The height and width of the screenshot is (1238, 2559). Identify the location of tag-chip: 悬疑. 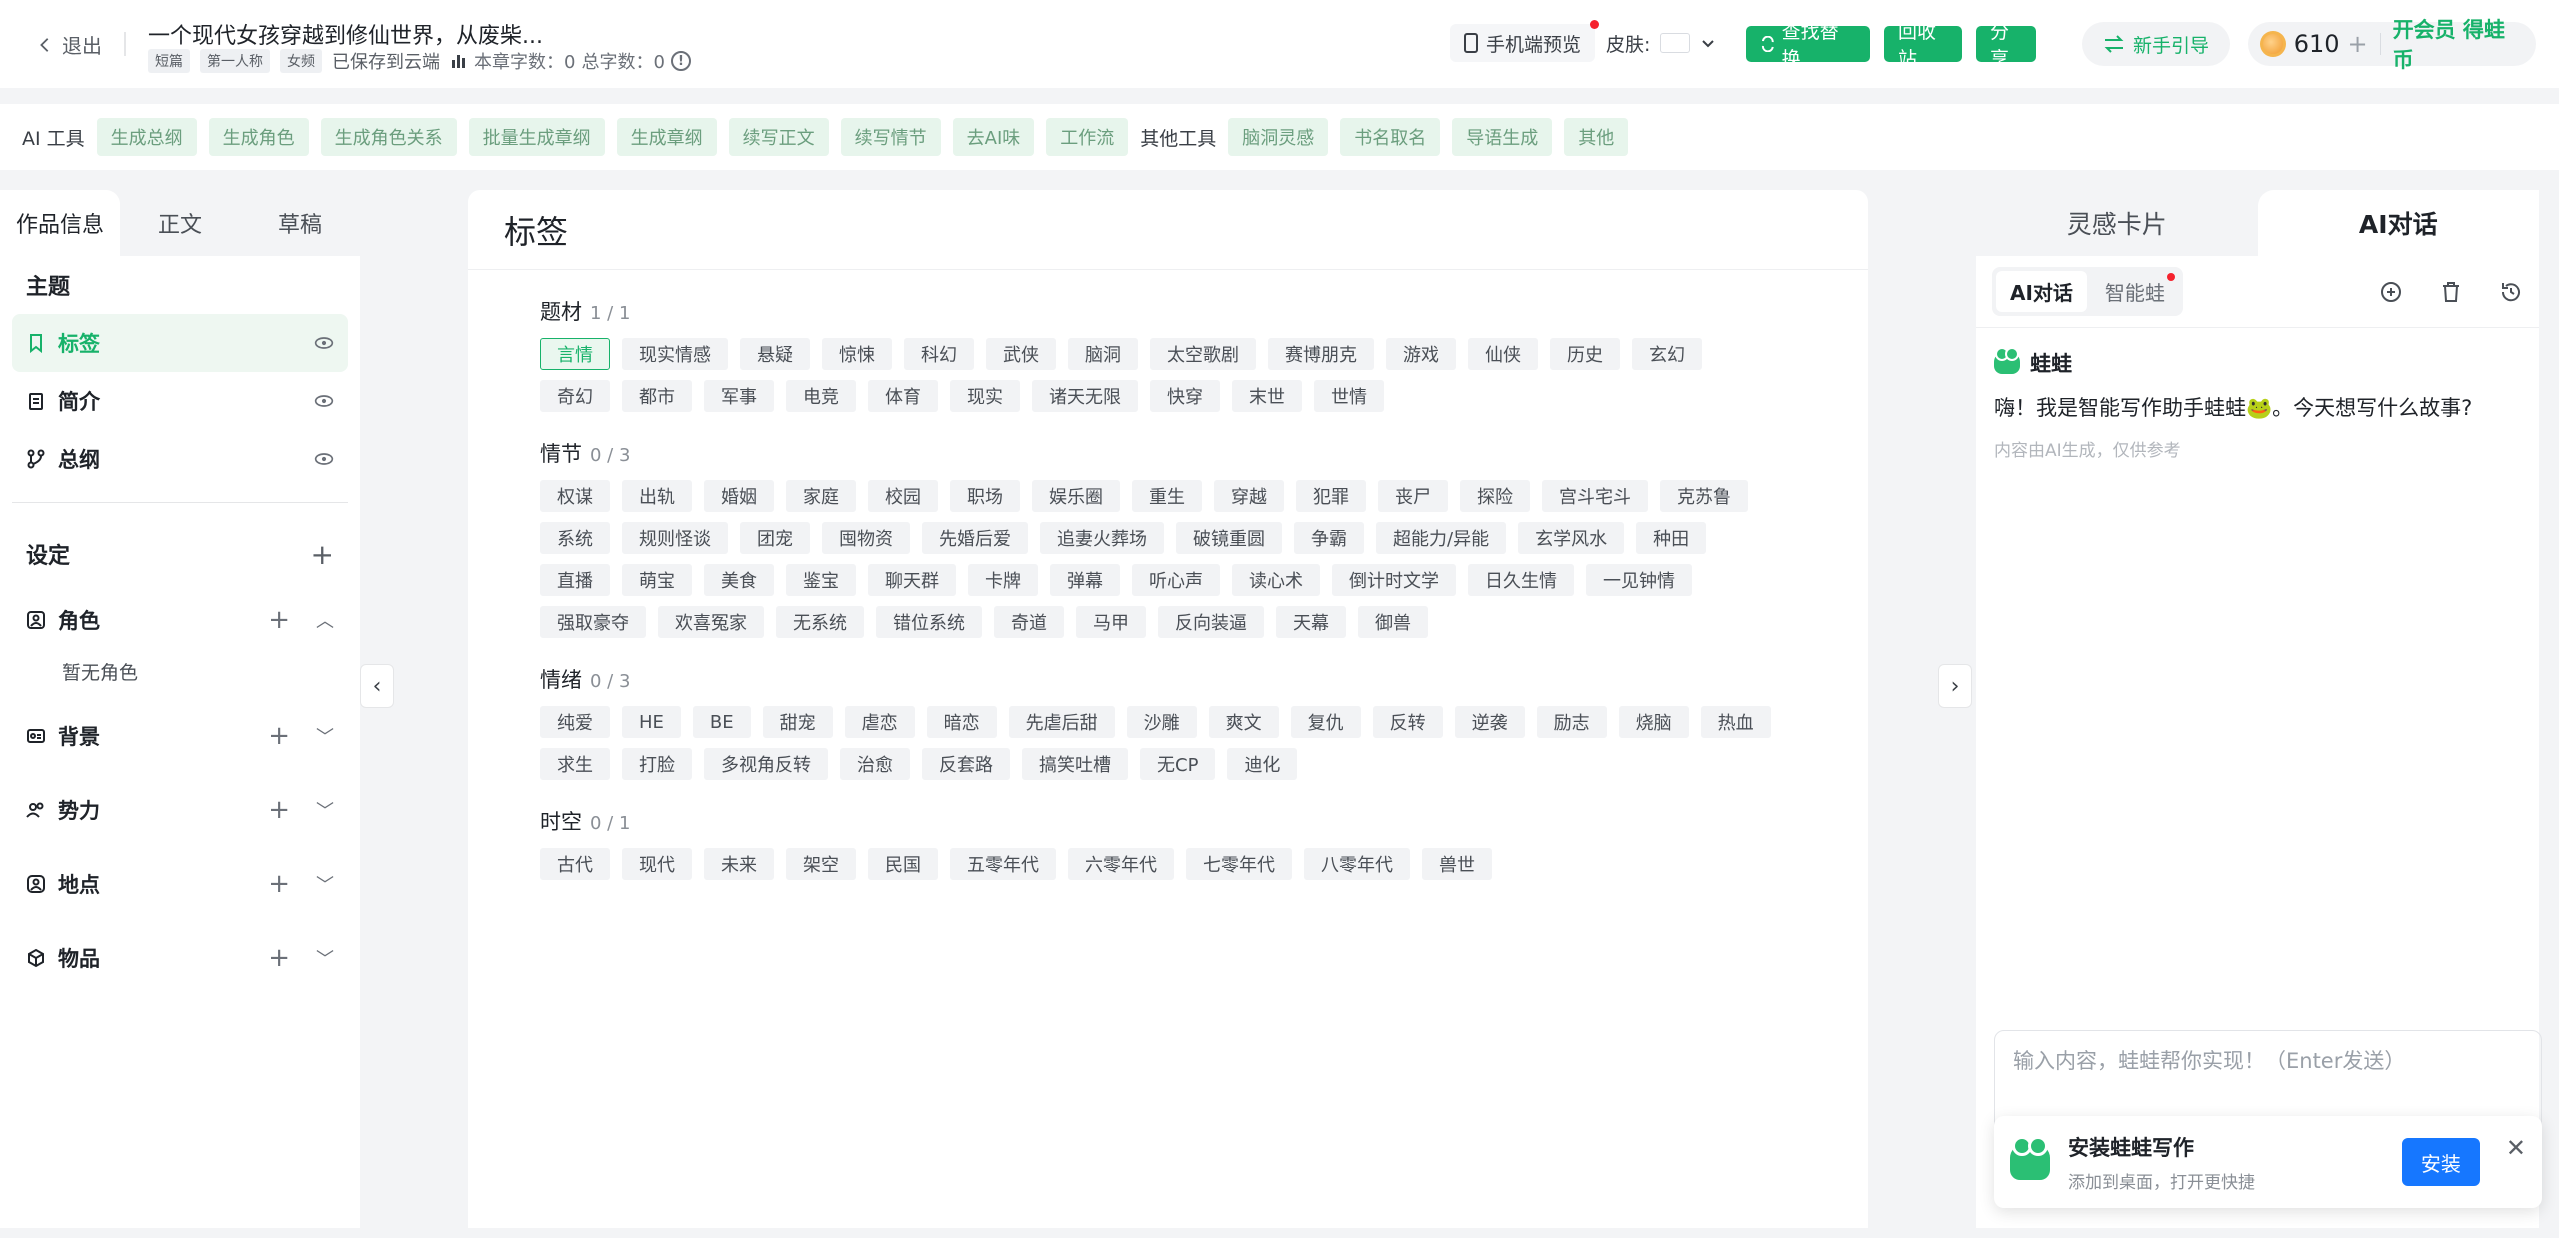
(775, 354).